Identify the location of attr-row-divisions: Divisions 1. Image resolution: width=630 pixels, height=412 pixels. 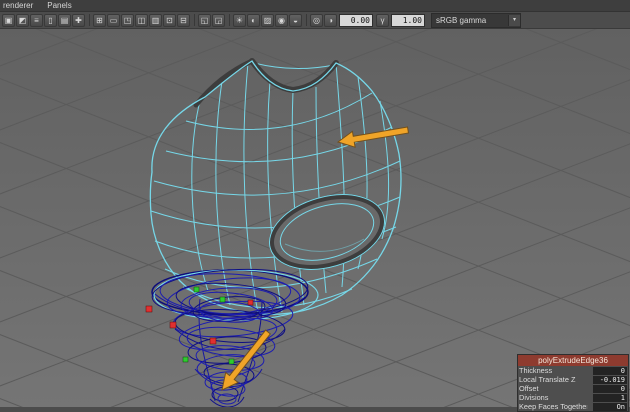
(573, 397).